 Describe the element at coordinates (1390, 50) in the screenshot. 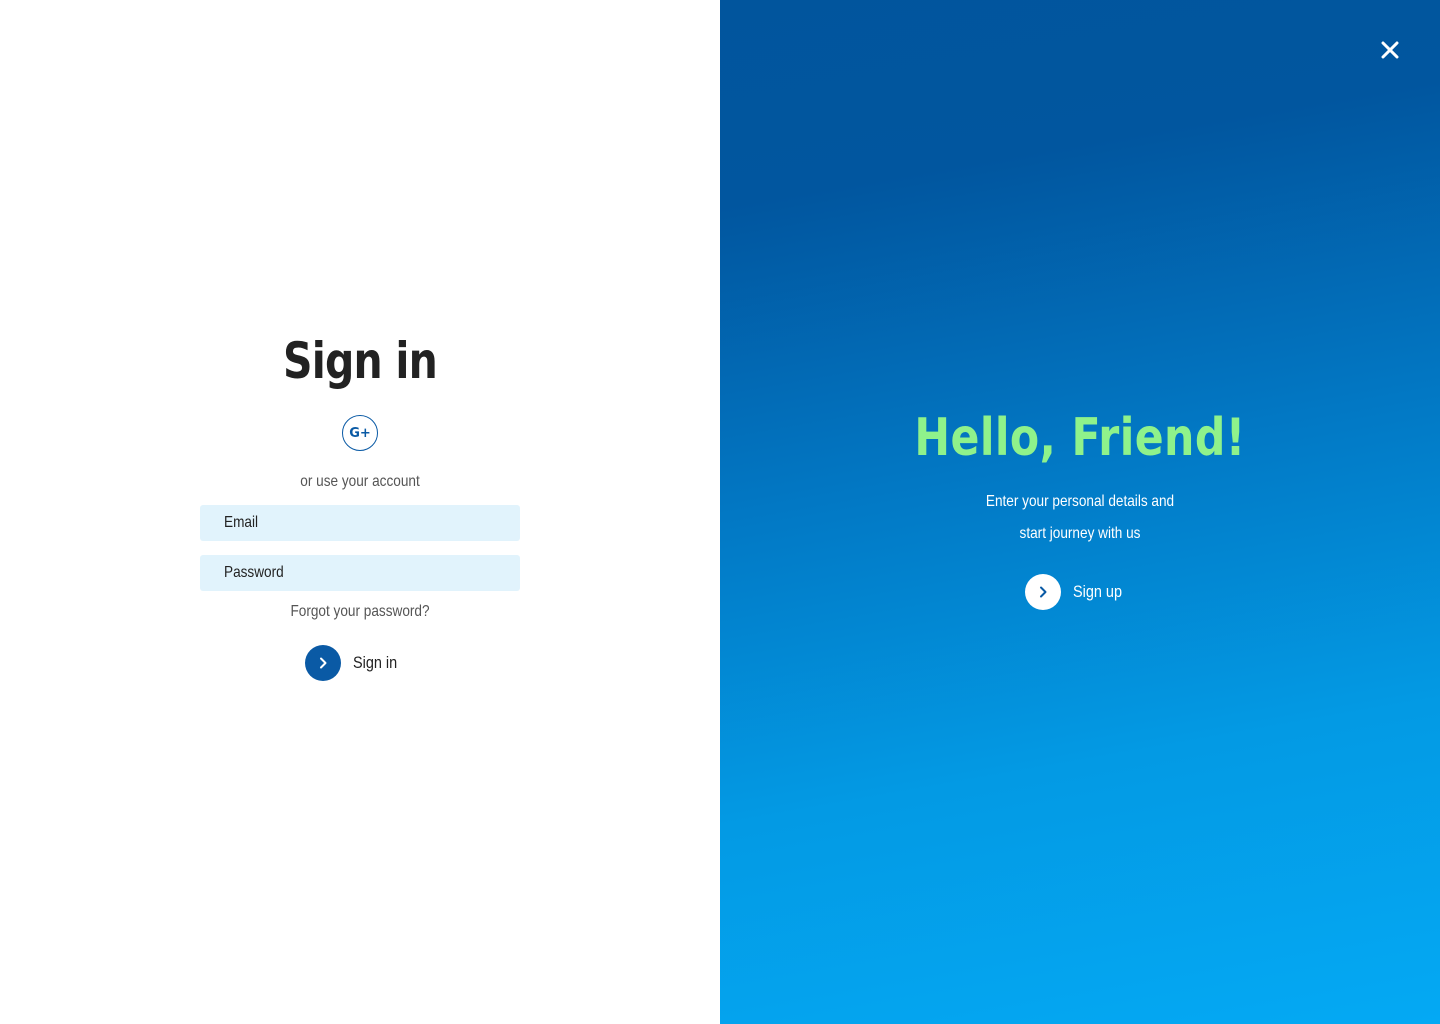

I see `close-icon` at that location.